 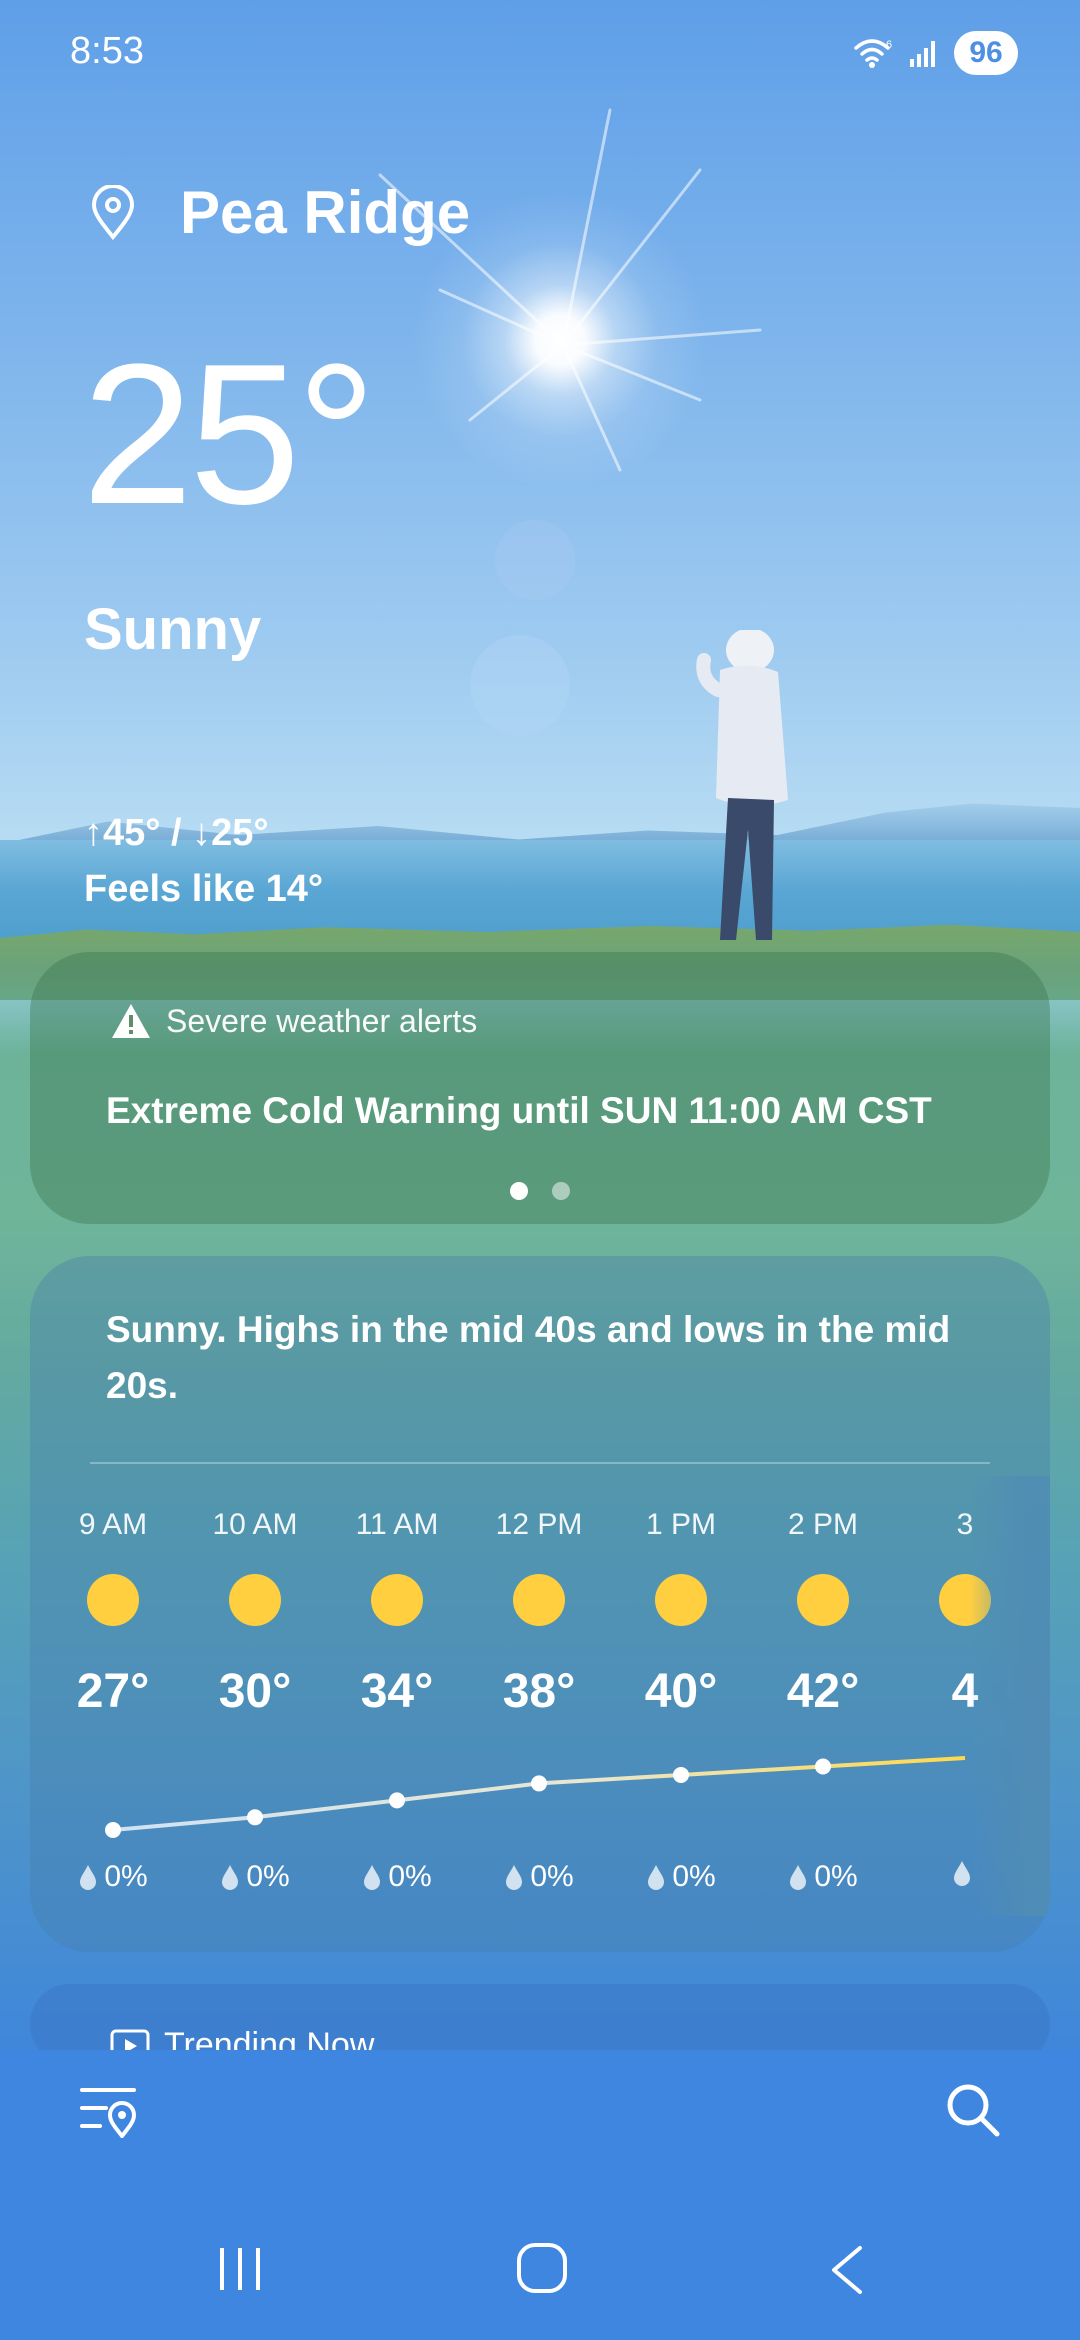 I want to click on battery-indicator: 96, so click(x=986, y=53).